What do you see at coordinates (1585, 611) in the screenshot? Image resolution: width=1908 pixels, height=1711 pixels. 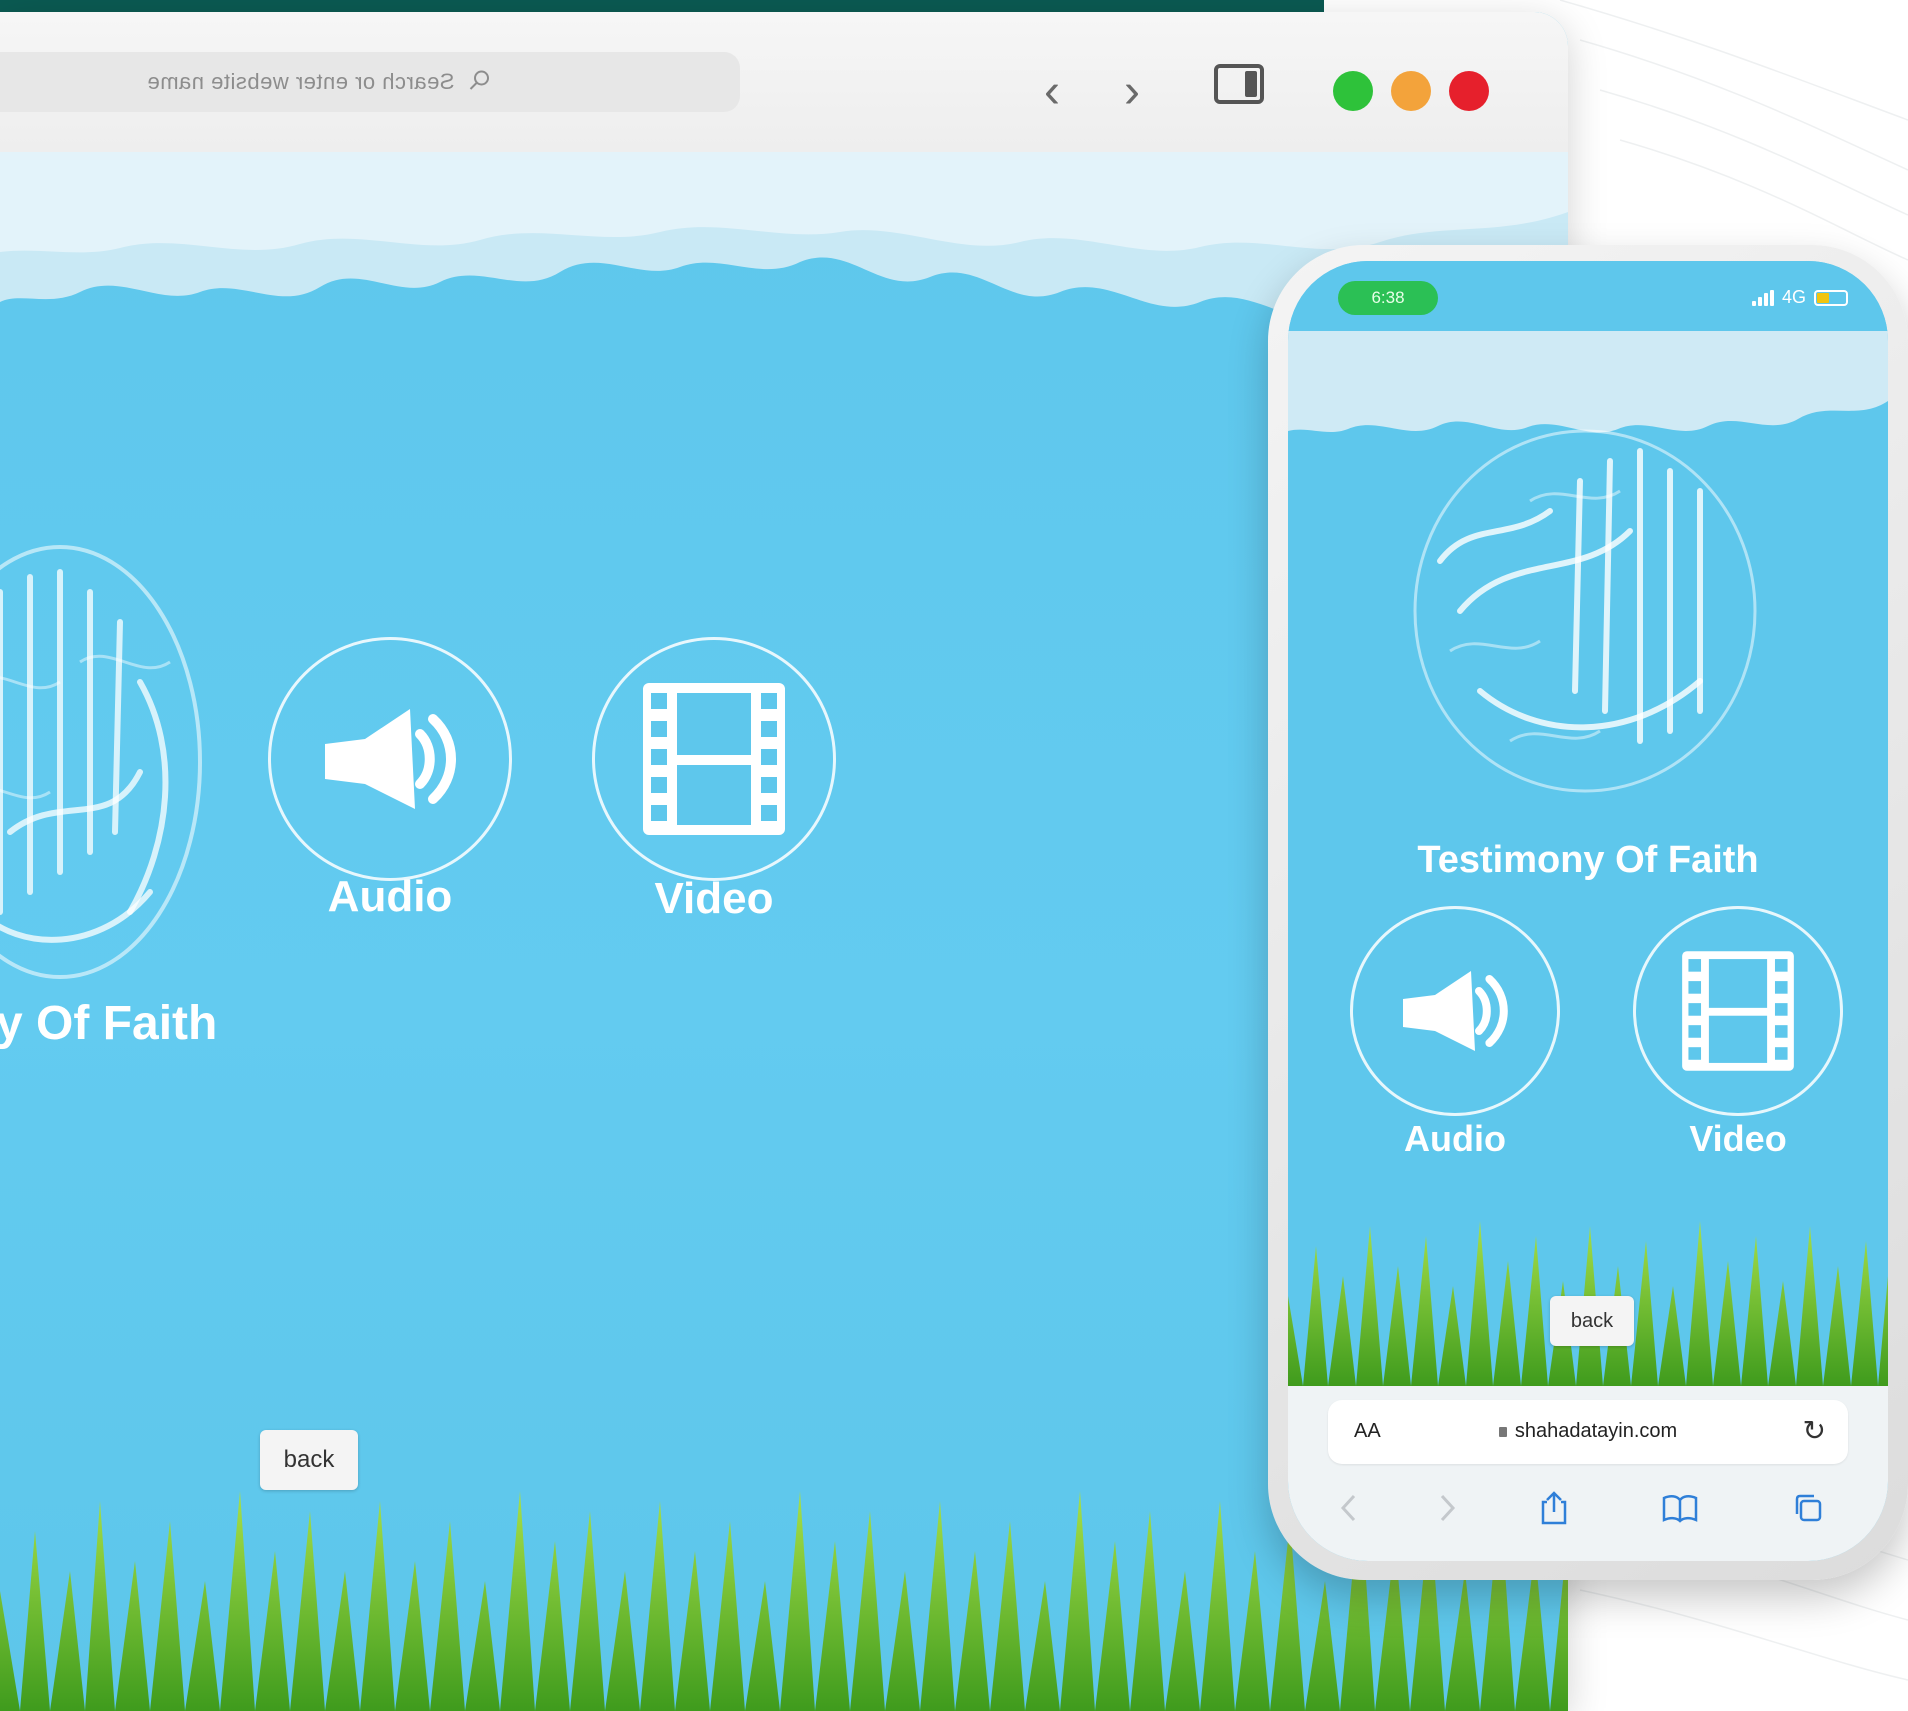 I see `phone-shahada-emblem` at bounding box center [1585, 611].